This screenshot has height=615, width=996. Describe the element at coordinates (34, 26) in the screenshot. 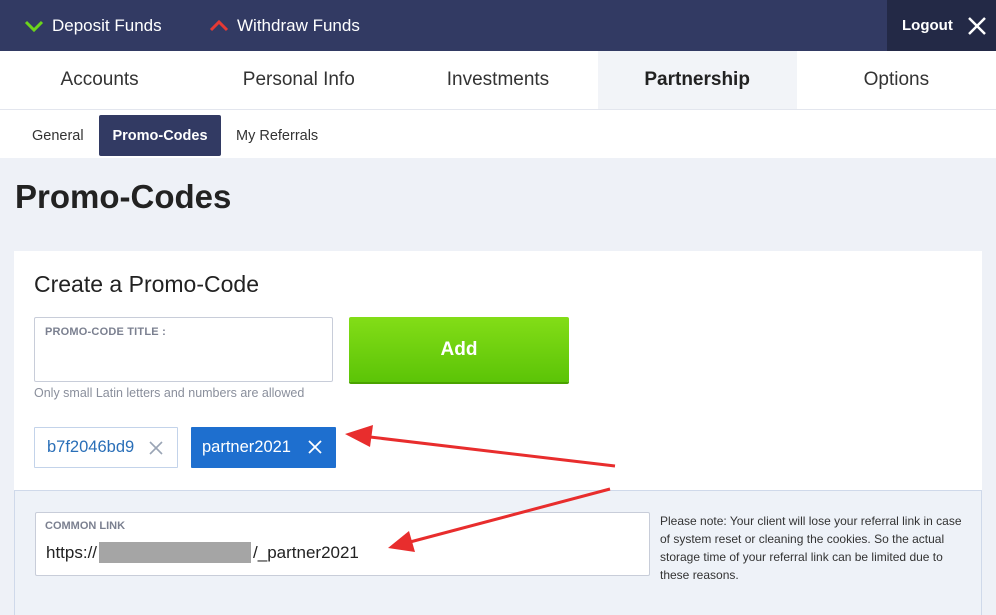

I see `chevron-down-icon` at that location.